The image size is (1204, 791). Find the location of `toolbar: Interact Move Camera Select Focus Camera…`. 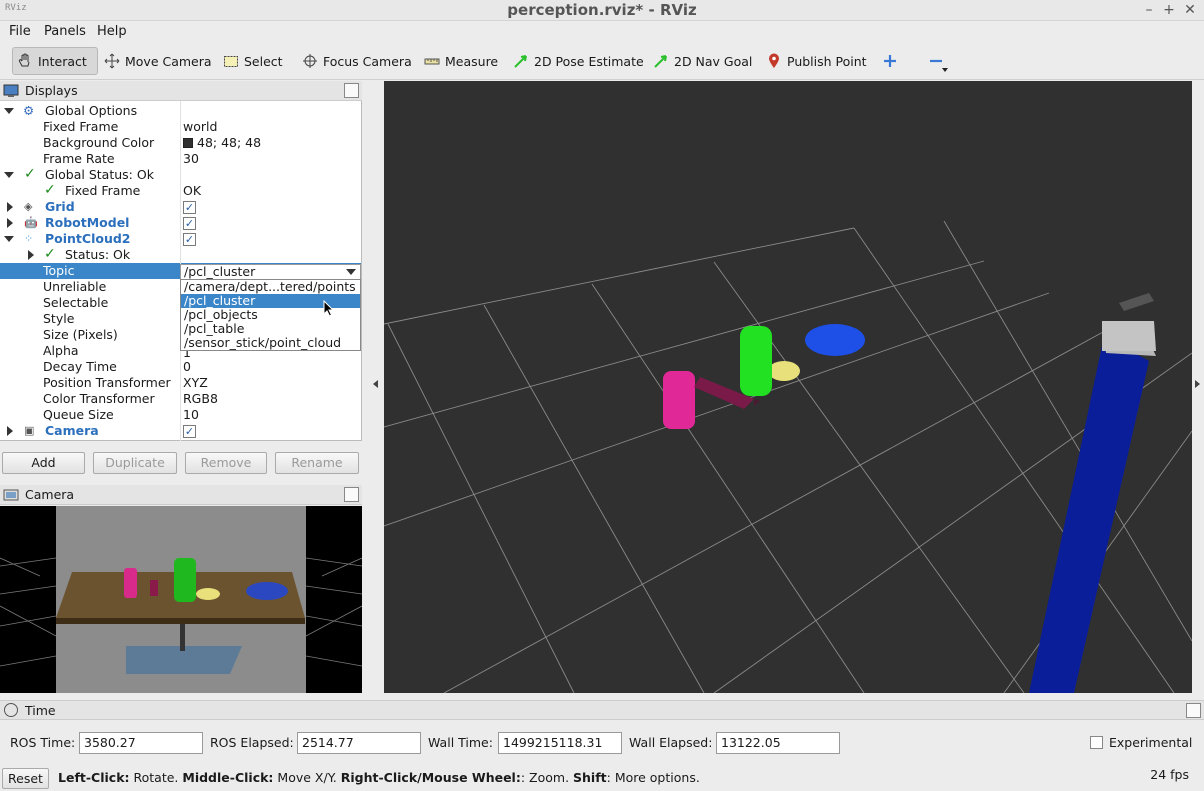

toolbar: Interact Move Camera Select Focus Camera… is located at coordinates (602, 61).